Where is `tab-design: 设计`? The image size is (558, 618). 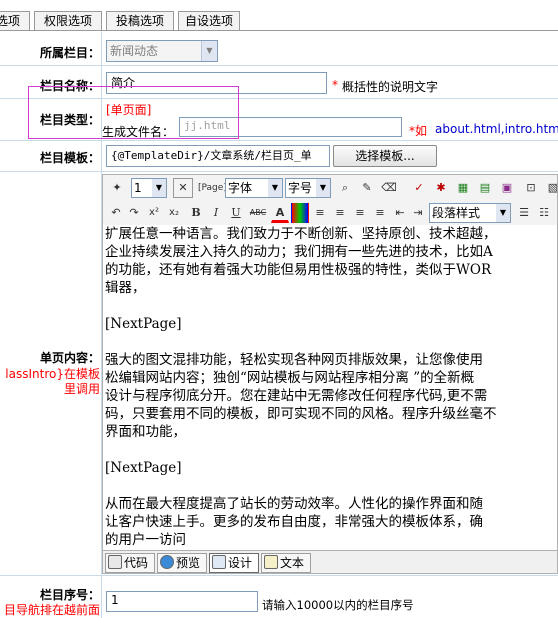
tab-design: 设计 is located at coordinates (234, 563).